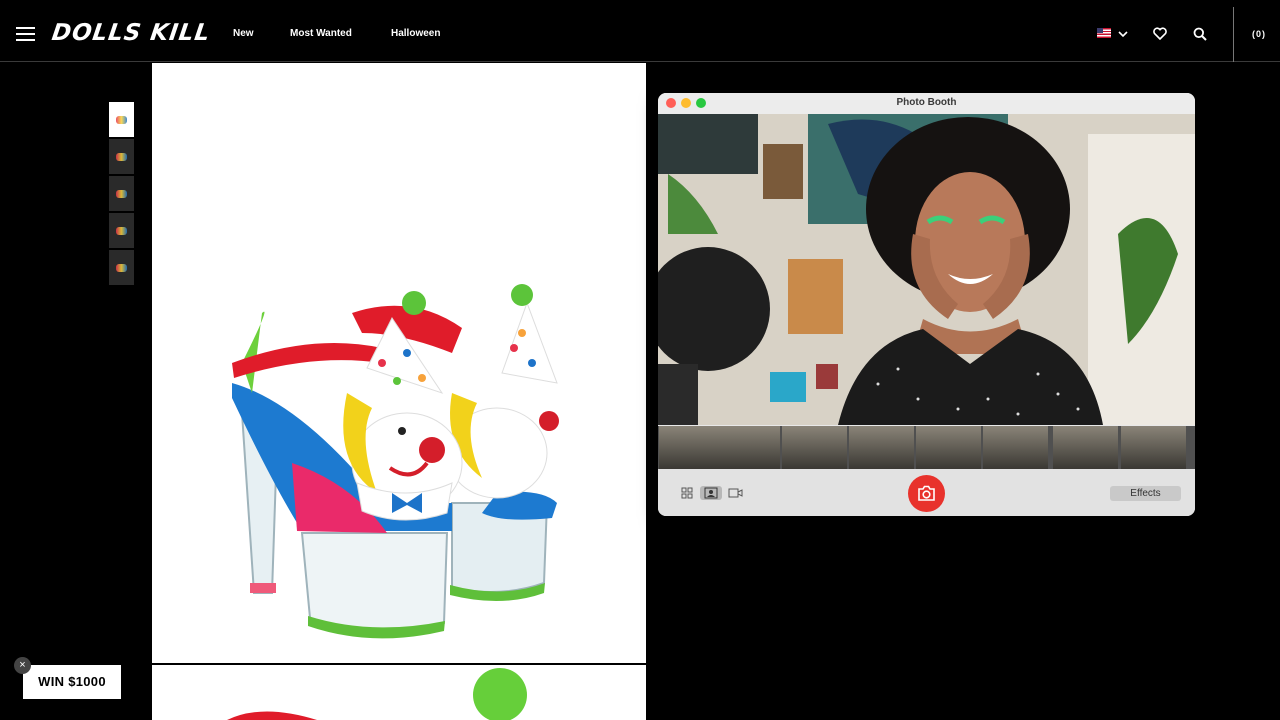 This screenshot has width=1280, height=720. Describe the element at coordinates (415, 33) in the screenshot. I see `nav-link-halloween: Halloween` at that location.